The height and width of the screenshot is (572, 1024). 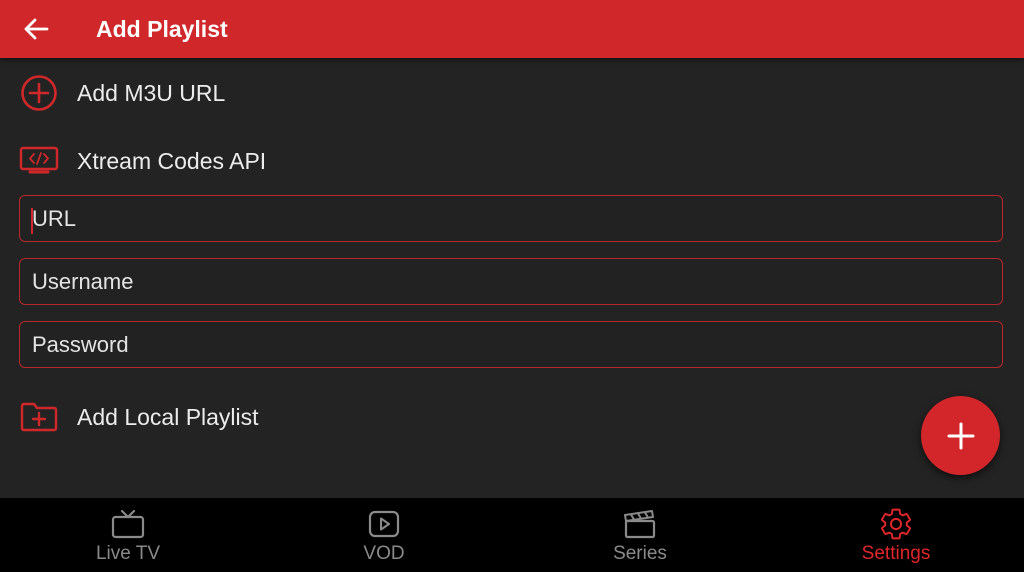 What do you see at coordinates (384, 524) in the screenshot?
I see `play-icon` at bounding box center [384, 524].